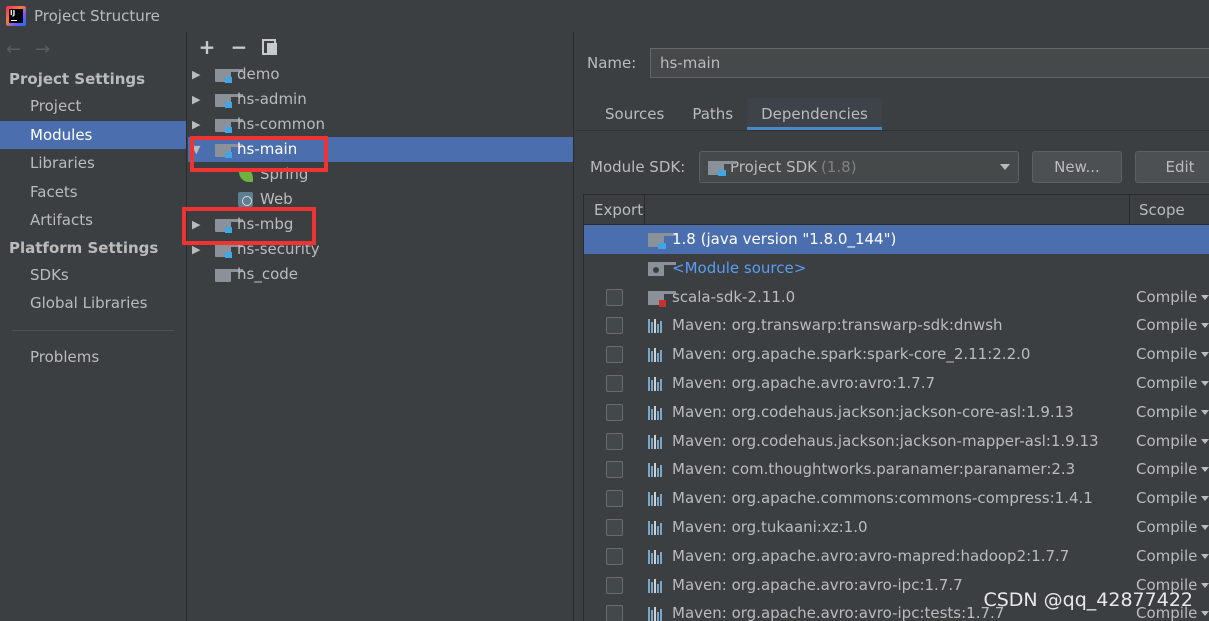 This screenshot has height=621, width=1209. I want to click on nav-item-libraries: Libraries, so click(93, 163).